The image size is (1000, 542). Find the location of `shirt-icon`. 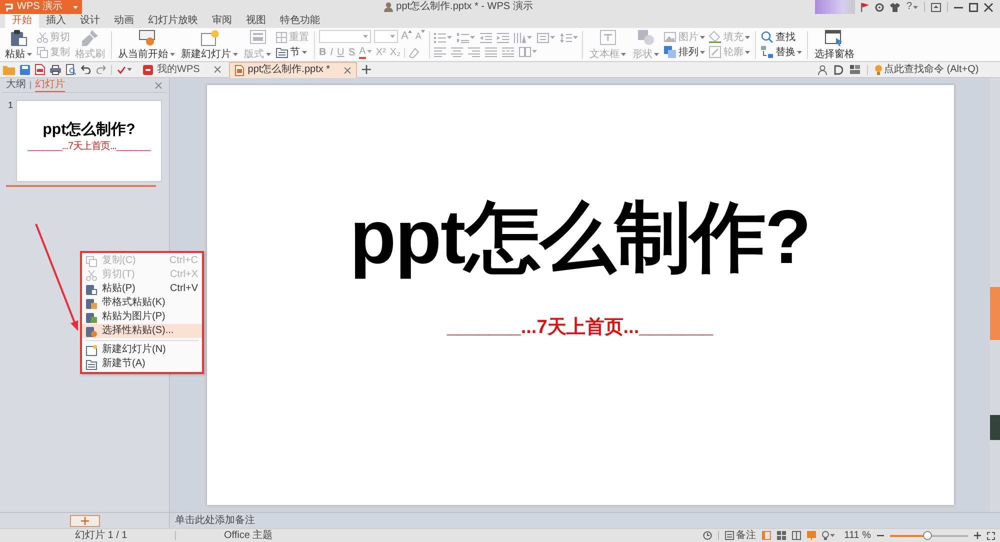

shirt-icon is located at coordinates (895, 7).